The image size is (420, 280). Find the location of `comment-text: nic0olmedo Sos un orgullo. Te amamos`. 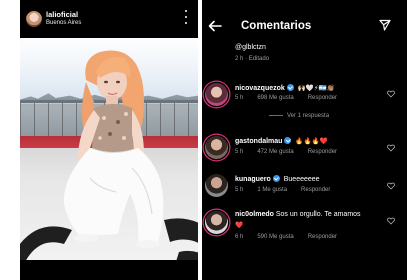

comment-text: nic0olmedo Sos un orgullo. Te amamos is located at coordinates (298, 214).